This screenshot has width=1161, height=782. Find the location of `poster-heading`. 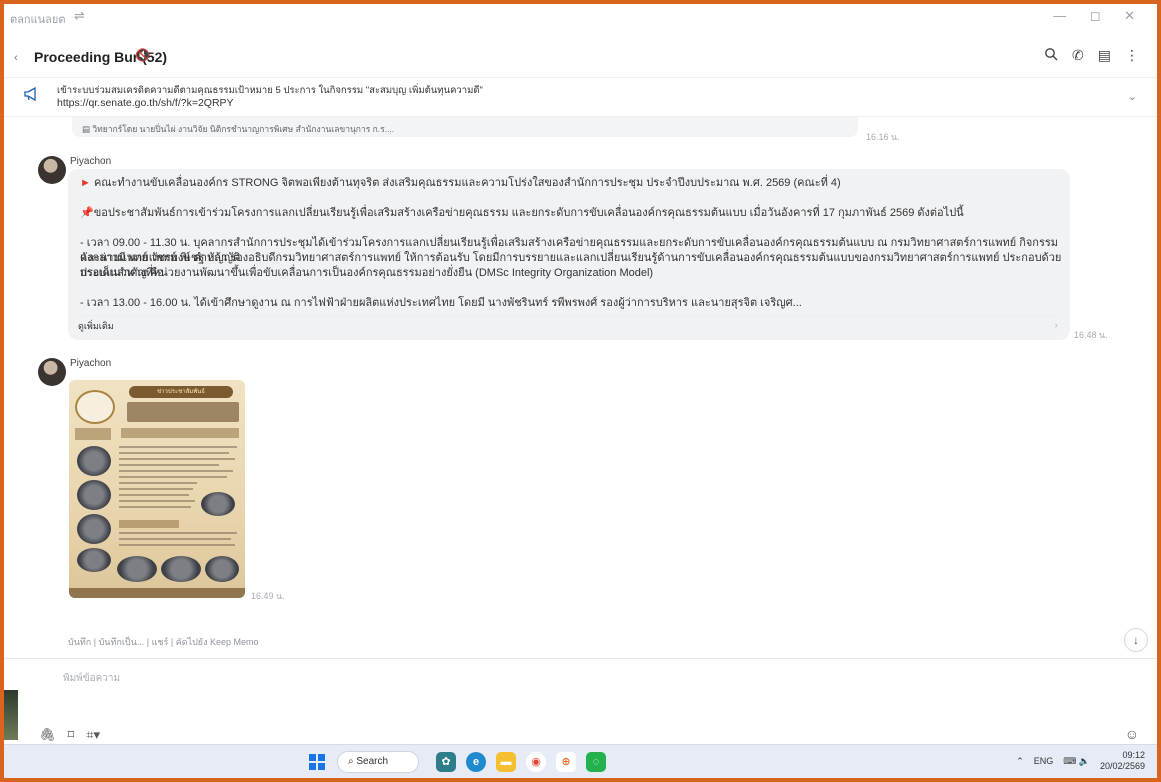

poster-heading is located at coordinates (183, 412).